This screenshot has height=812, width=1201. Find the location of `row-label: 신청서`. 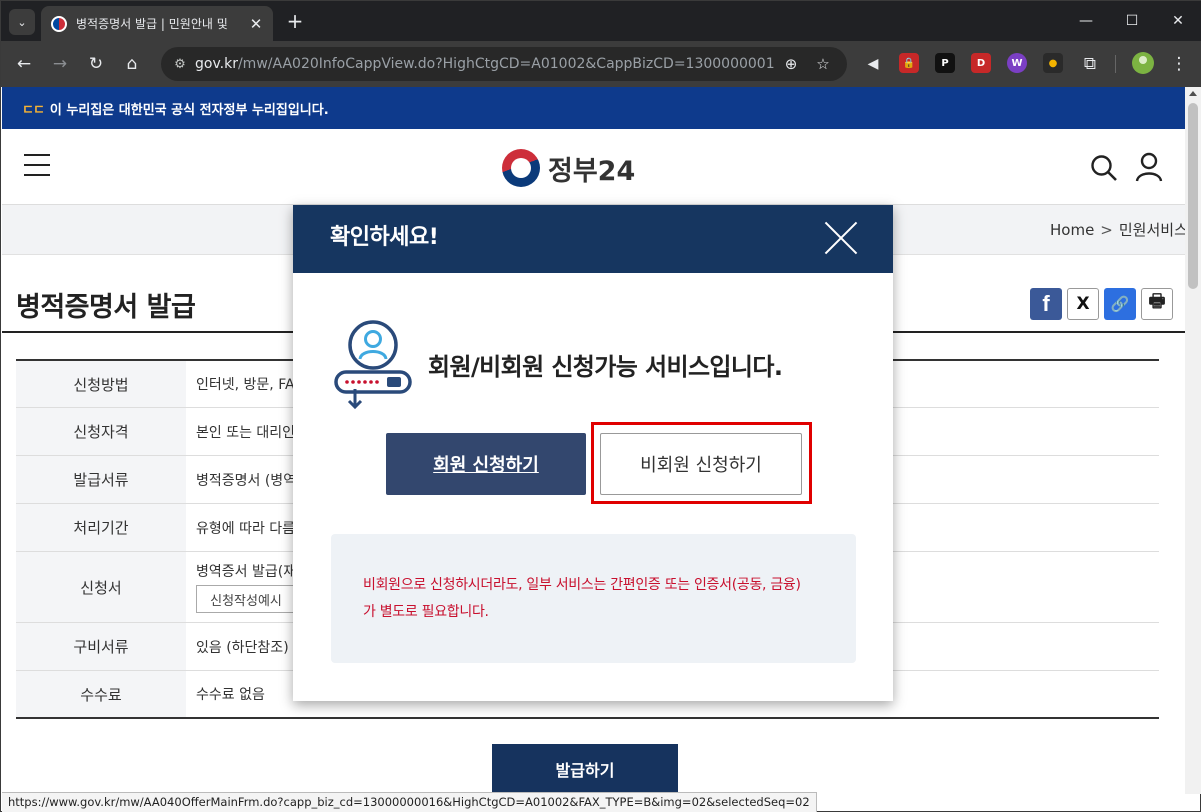

row-label: 신청서 is located at coordinates (101, 587).